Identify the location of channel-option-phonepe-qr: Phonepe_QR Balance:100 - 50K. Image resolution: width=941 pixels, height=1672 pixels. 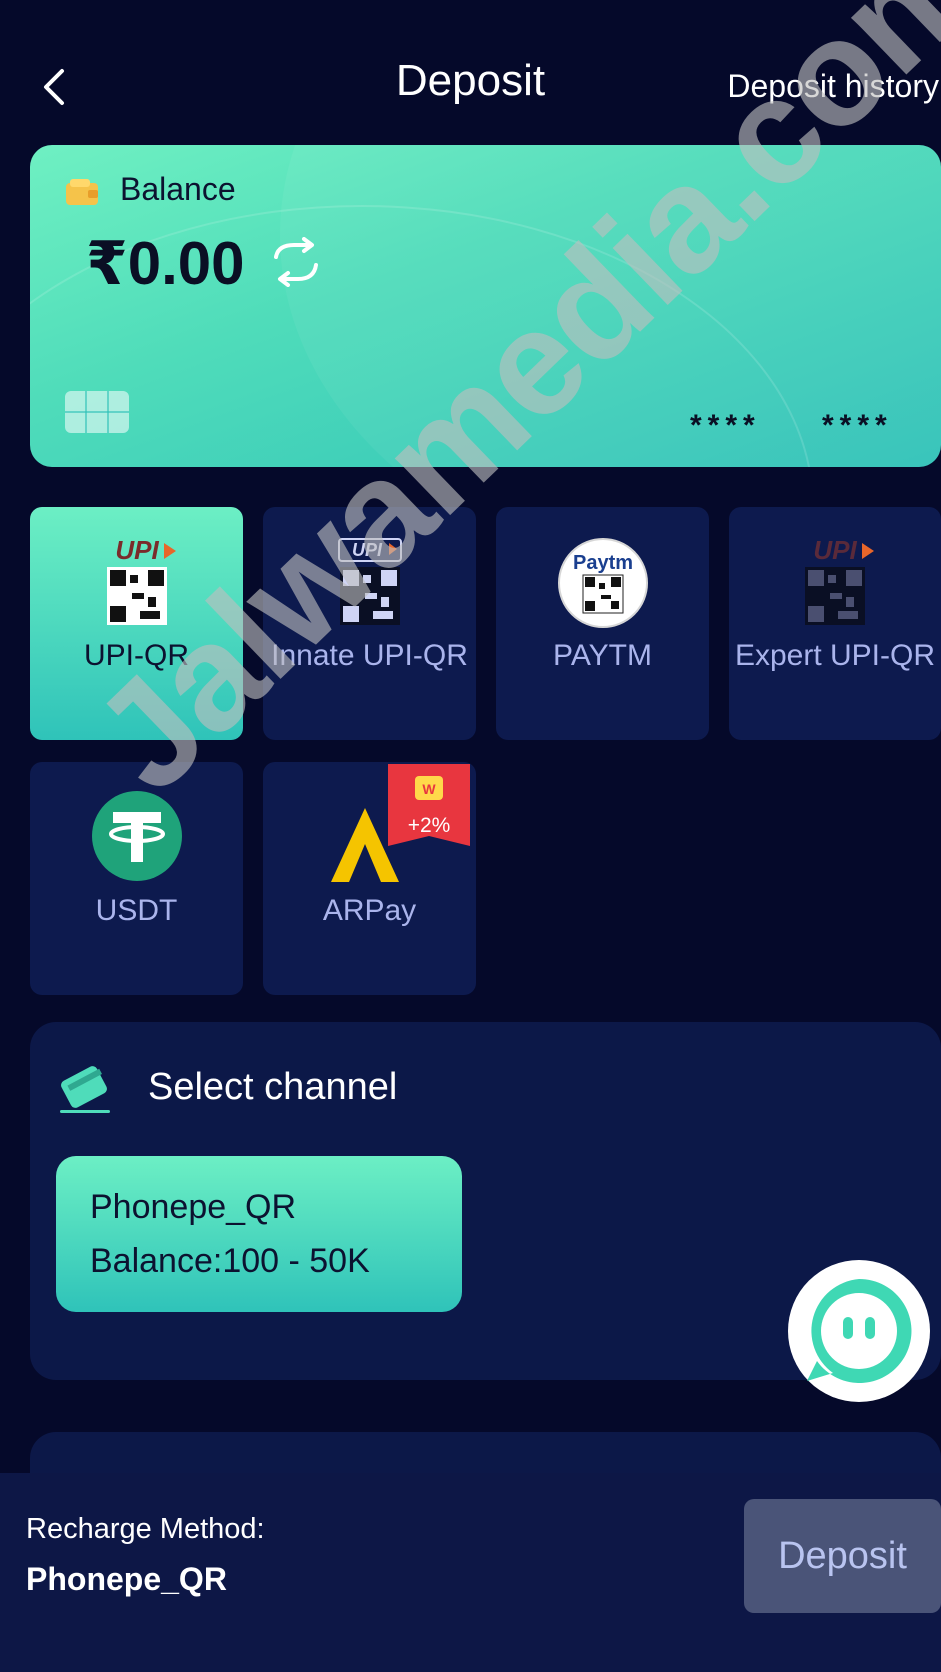
(259, 1234).